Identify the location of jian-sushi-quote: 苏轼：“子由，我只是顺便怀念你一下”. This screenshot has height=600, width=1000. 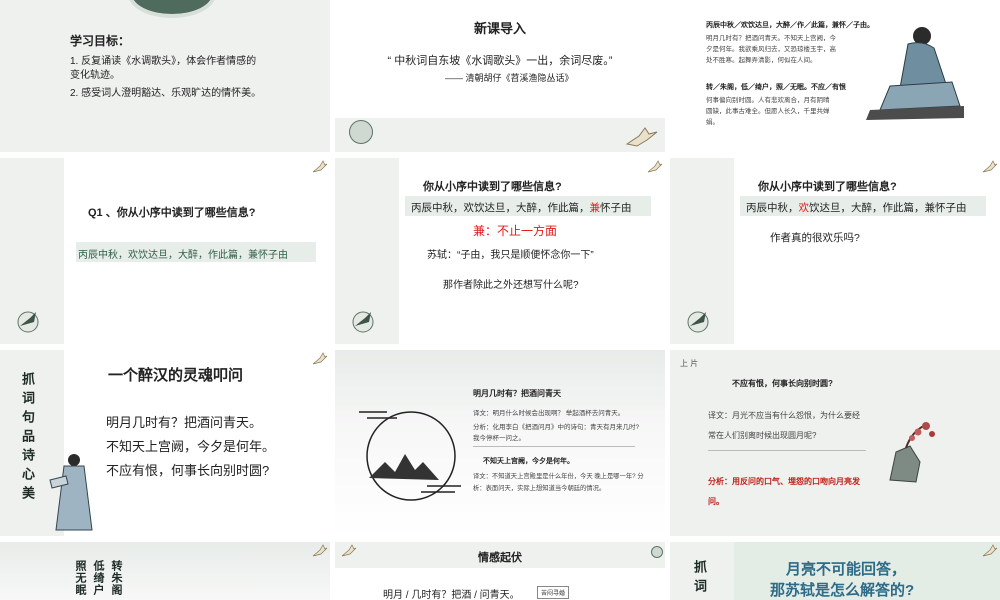
(510, 255).